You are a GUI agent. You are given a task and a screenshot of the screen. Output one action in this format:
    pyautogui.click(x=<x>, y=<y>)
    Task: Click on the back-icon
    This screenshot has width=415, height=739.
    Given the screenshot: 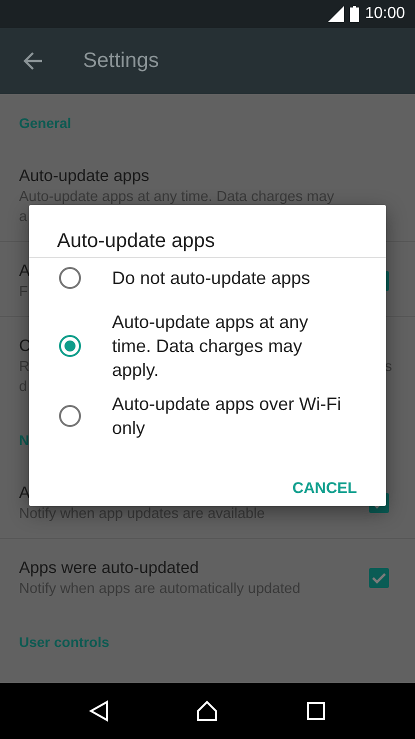 What is the action you would take?
    pyautogui.click(x=99, y=711)
    